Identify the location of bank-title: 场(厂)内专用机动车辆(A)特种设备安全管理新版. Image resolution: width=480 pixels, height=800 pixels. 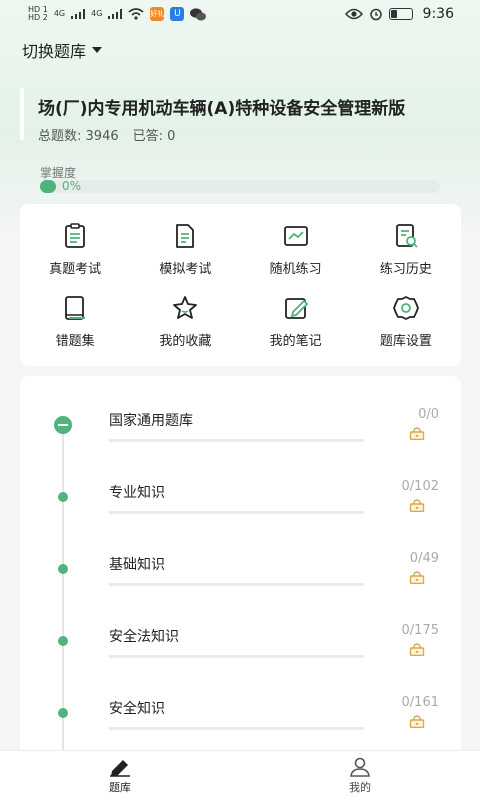
(222, 109).